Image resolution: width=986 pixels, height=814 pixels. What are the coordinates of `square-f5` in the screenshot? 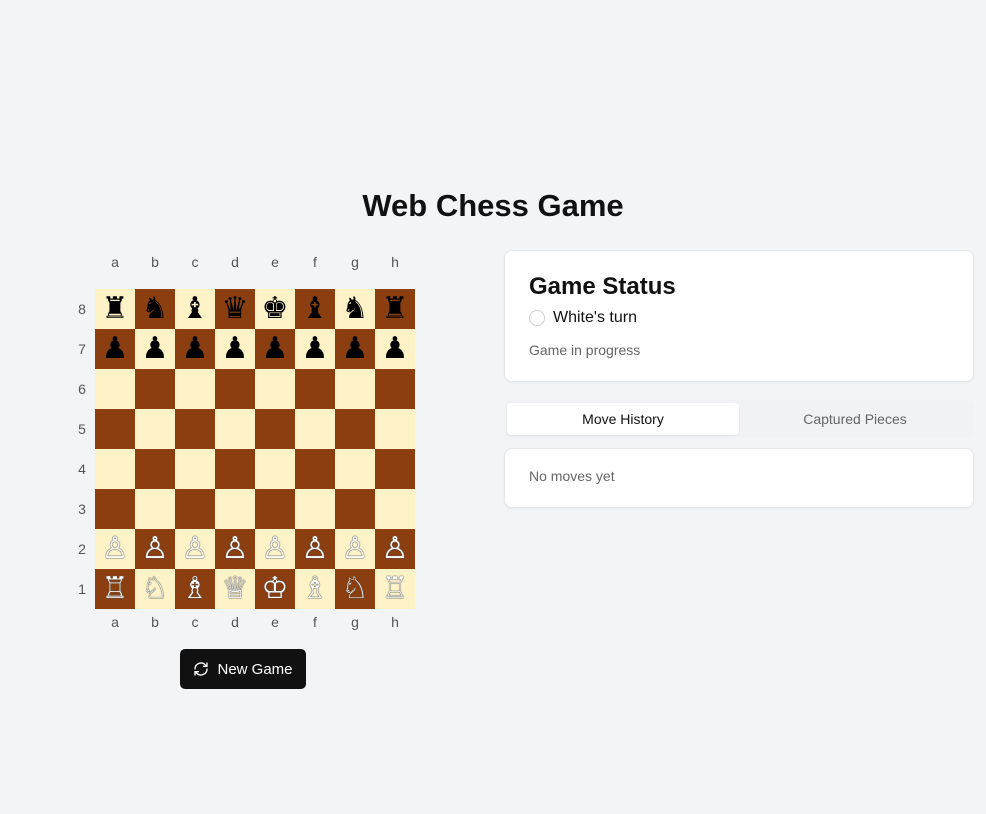 It's located at (315, 429).